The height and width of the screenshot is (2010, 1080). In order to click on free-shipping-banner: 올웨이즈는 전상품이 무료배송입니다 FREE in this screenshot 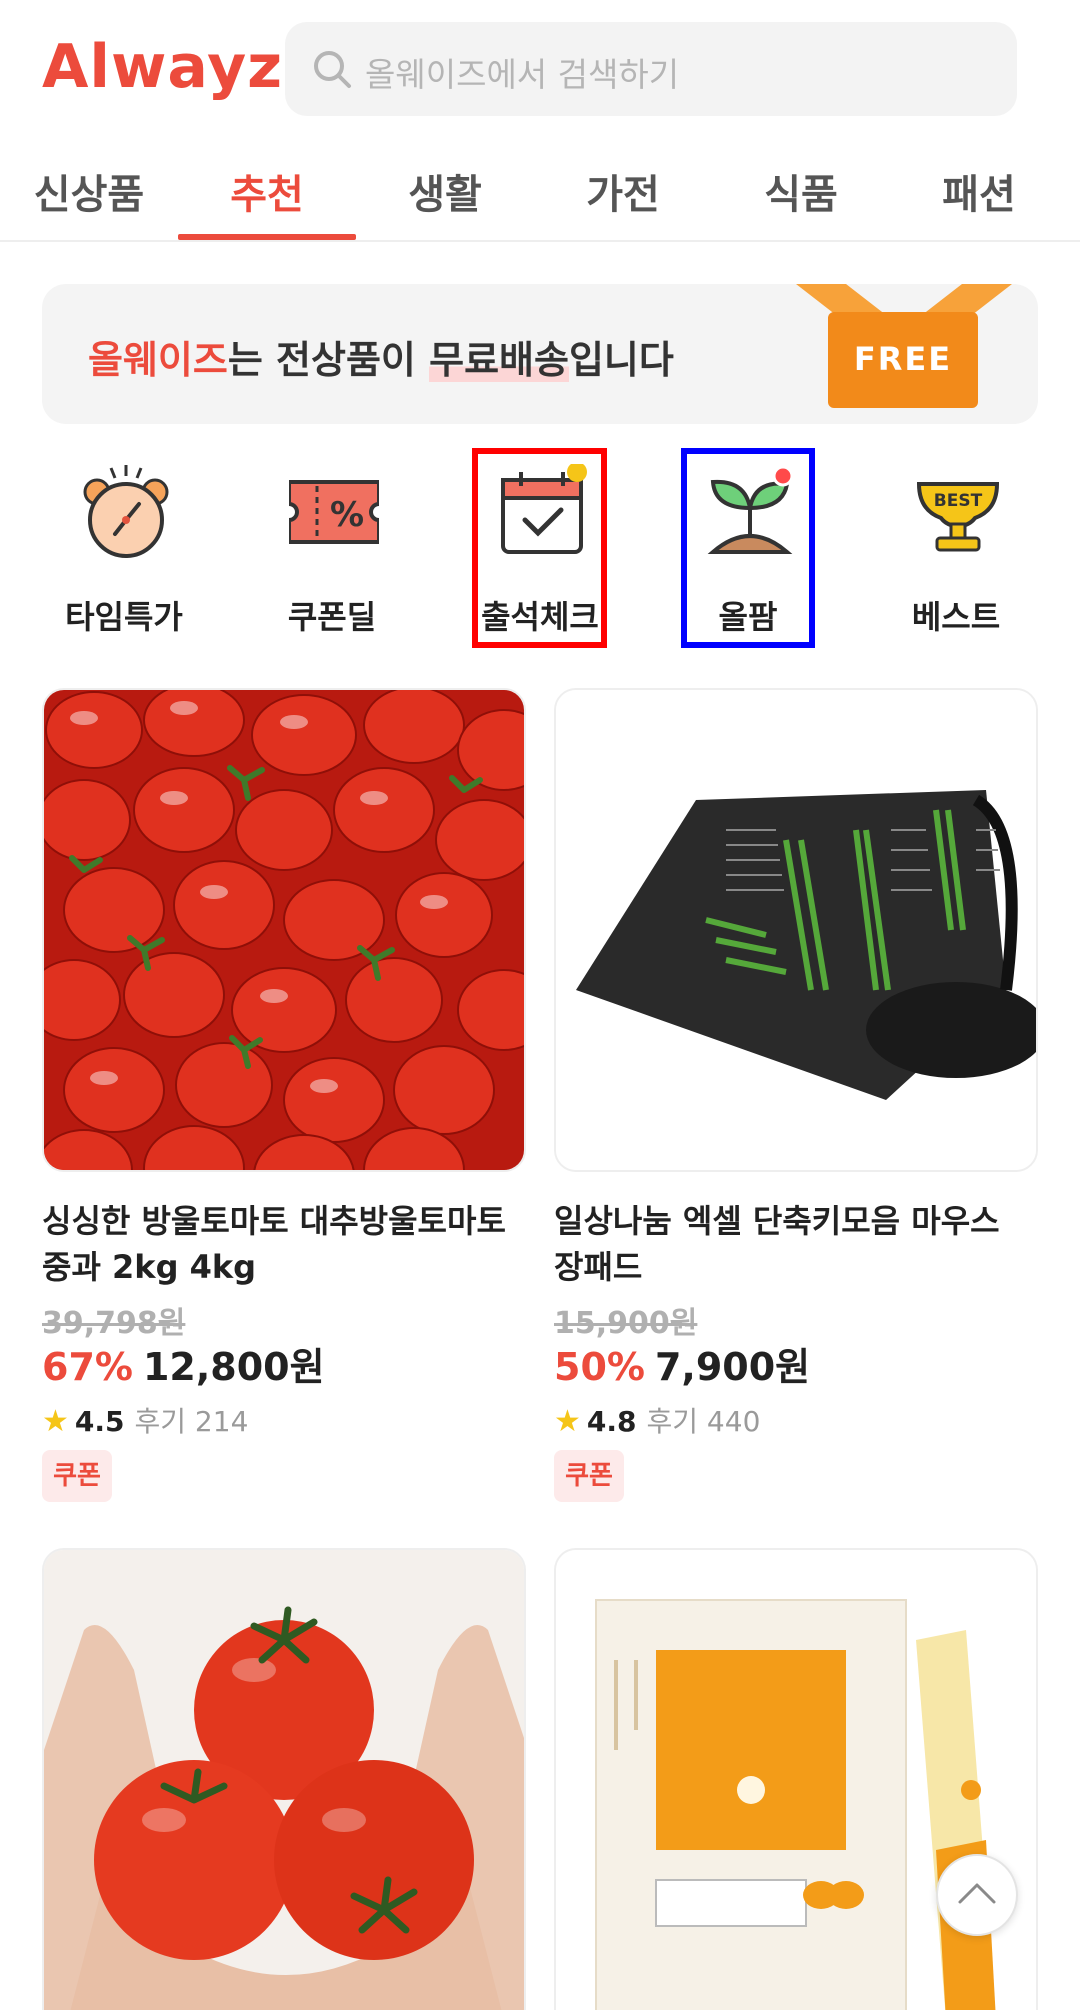, I will do `click(540, 354)`.